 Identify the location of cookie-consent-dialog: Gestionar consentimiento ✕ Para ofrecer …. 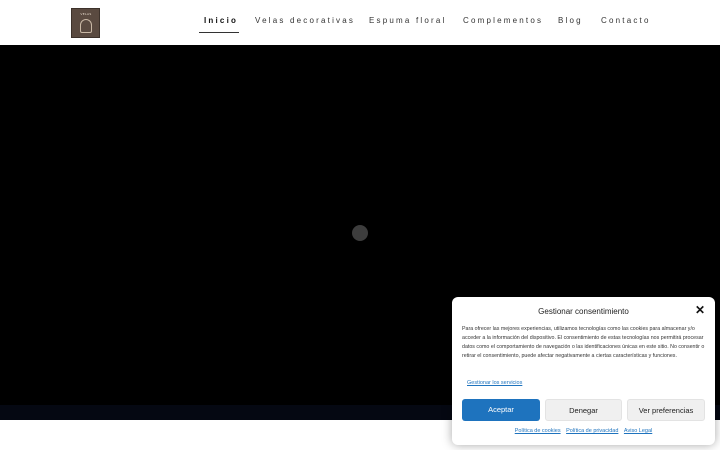
(583, 371).